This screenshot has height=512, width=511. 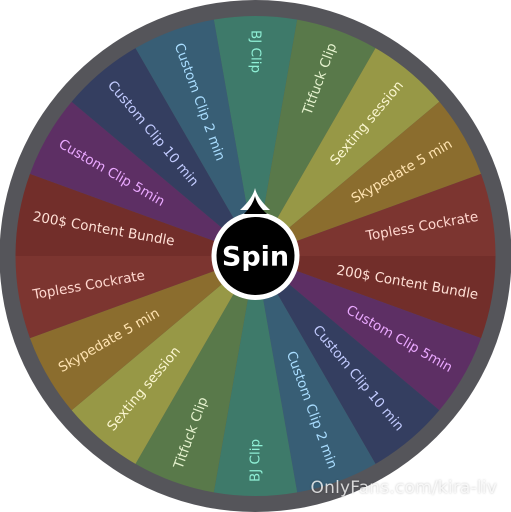 What do you see at coordinates (403, 488) in the screenshot?
I see `watermark-text: OnlyFans.com/kira-liv` at bounding box center [403, 488].